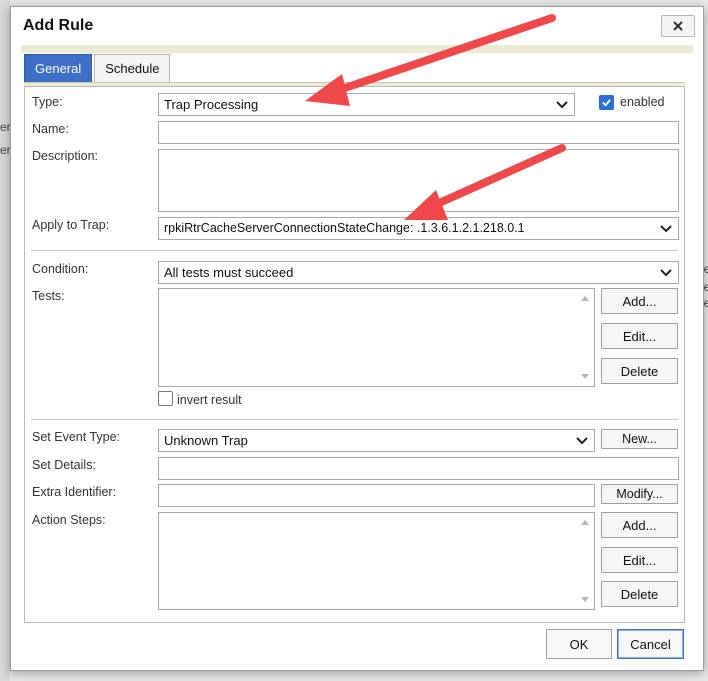  What do you see at coordinates (376, 495) in the screenshot?
I see `extra-identifier-input` at bounding box center [376, 495].